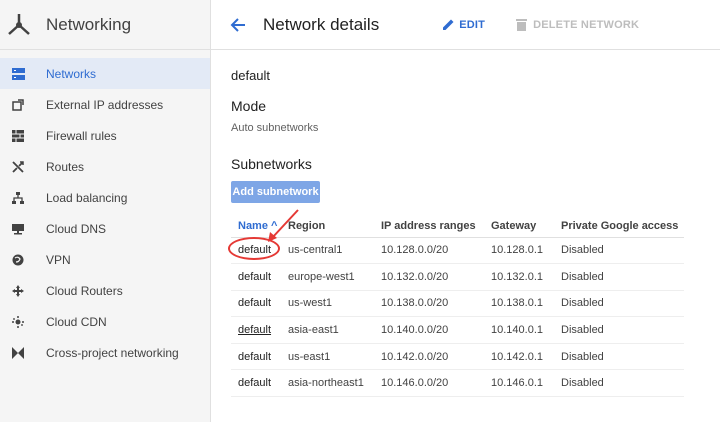  I want to click on subnet-ip-range: 10.146.0.0/20, so click(436, 383).